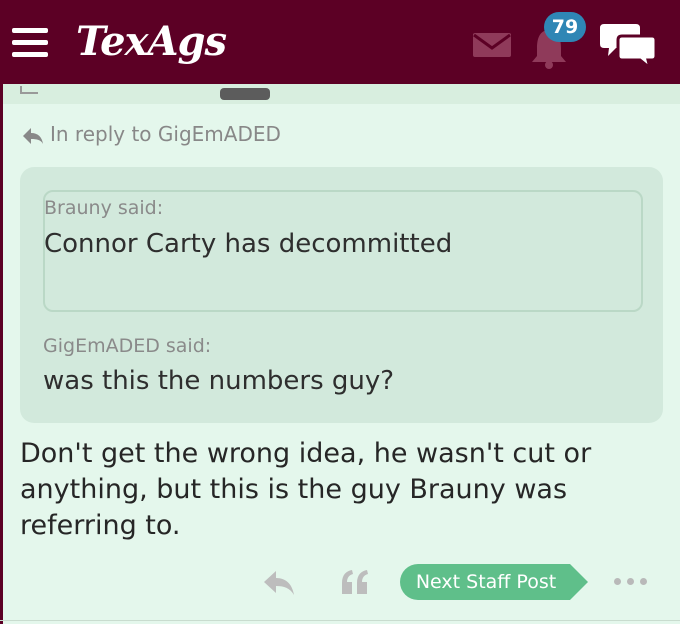 Image resolution: width=680 pixels, height=624 pixels. Describe the element at coordinates (631, 582) in the screenshot. I see `more-icon` at that location.